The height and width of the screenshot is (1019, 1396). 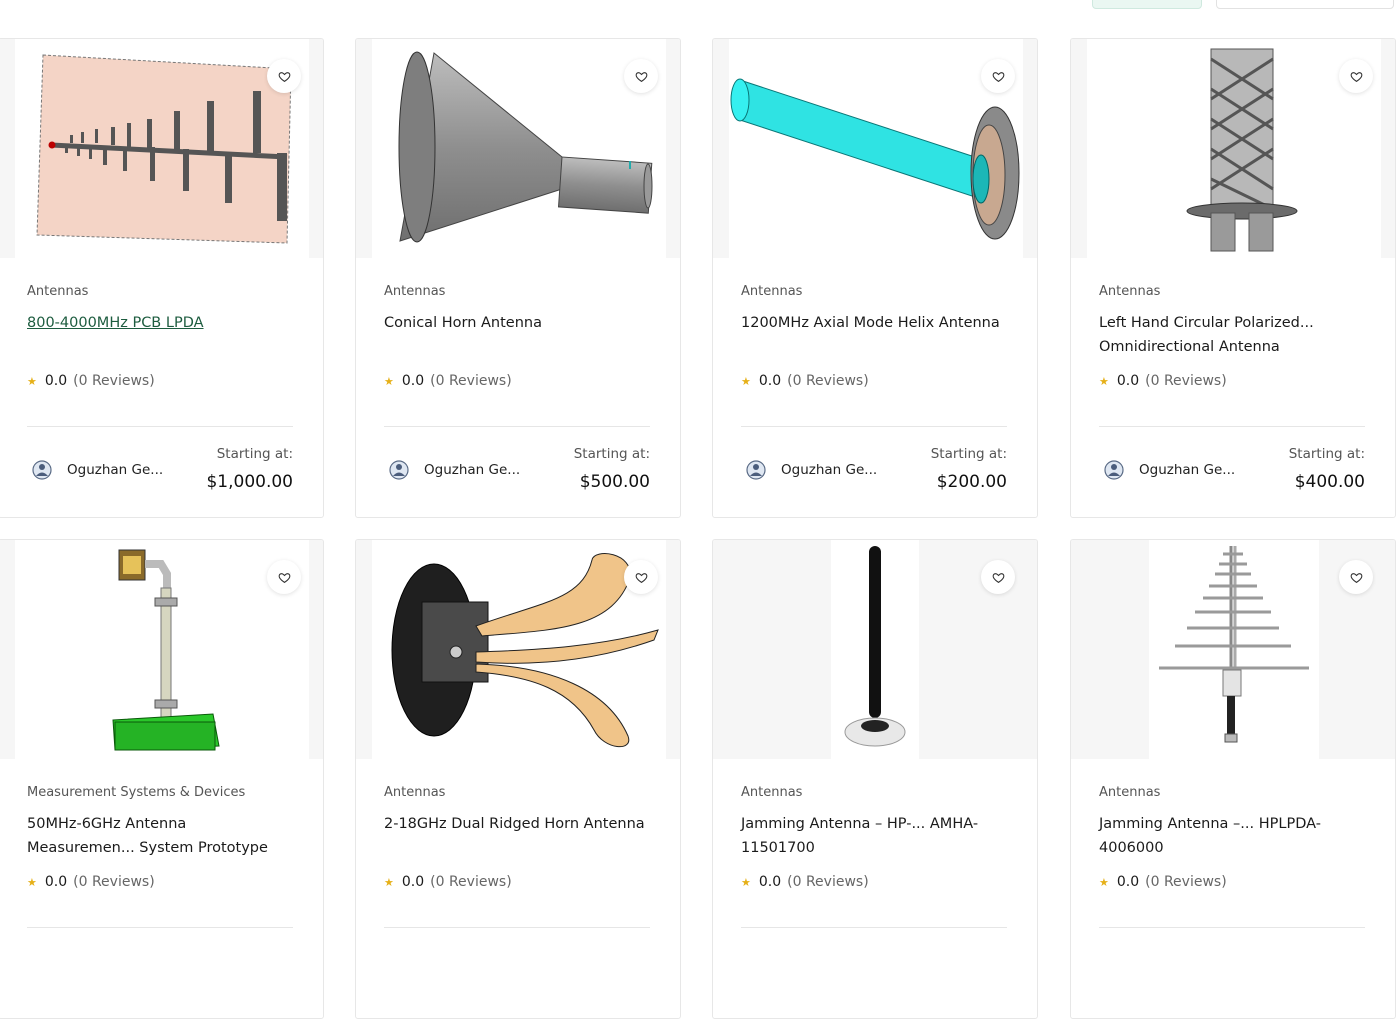 What do you see at coordinates (876, 836) in the screenshot?
I see `product-title: Jamming Antenna – HP-... AMHA-11501700` at bounding box center [876, 836].